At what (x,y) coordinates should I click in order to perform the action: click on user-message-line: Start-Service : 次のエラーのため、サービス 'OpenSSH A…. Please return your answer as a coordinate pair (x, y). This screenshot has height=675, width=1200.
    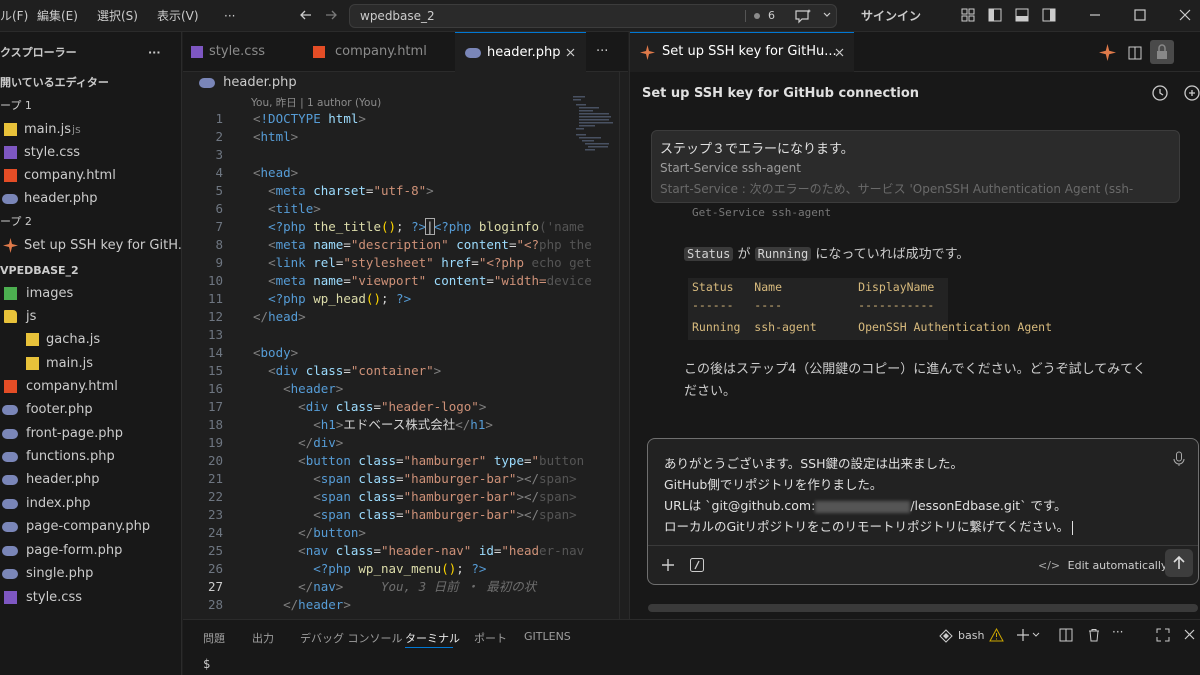
    Looking at the image, I should click on (897, 189).